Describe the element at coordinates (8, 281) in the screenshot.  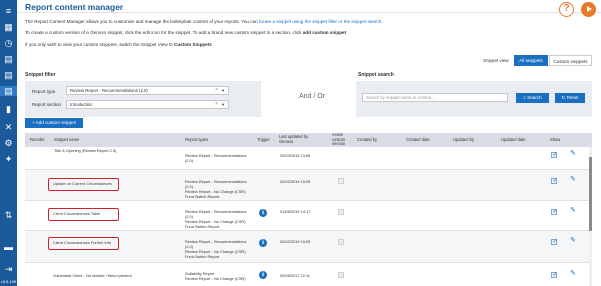
I see `version-label: v3.8.109` at that location.